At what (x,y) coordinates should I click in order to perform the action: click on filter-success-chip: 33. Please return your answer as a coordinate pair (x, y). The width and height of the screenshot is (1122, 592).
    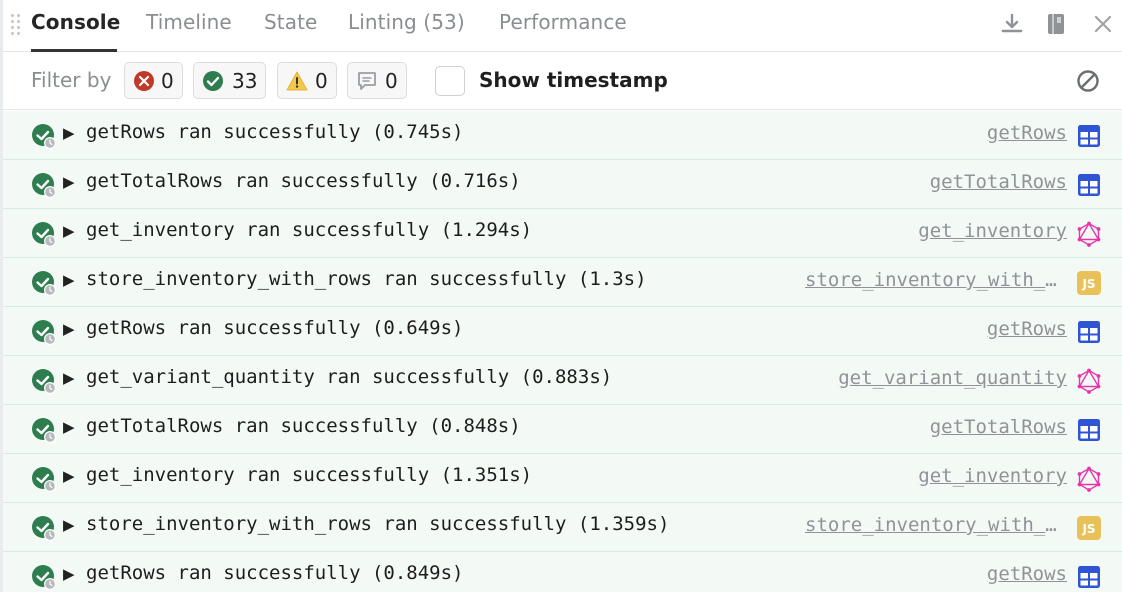
    Looking at the image, I should click on (229, 80).